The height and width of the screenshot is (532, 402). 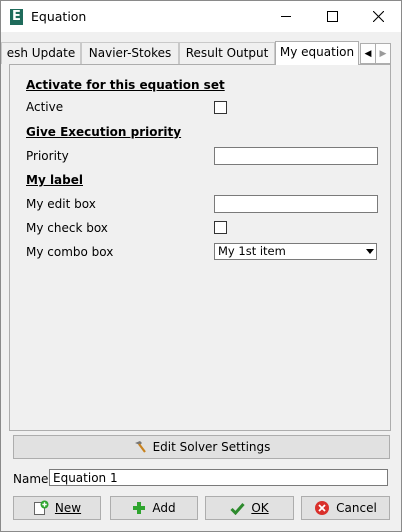 I want to click on cancel-button-label: Cancel, so click(x=356, y=508).